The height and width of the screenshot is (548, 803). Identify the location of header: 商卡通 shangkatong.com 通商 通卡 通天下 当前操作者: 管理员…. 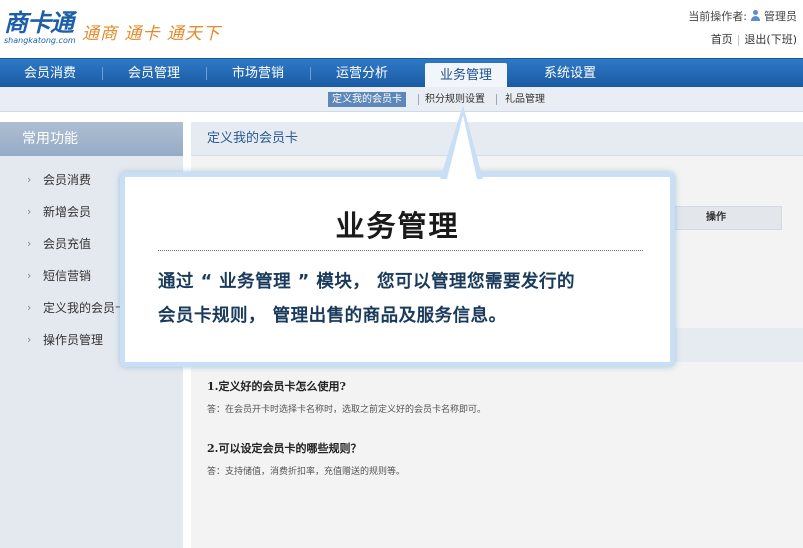
(401, 29).